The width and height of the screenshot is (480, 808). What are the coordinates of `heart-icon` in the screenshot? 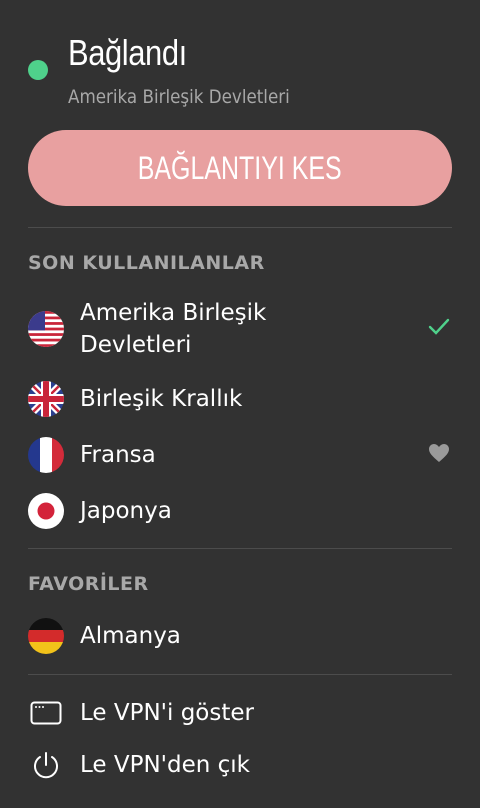 It's located at (439, 455).